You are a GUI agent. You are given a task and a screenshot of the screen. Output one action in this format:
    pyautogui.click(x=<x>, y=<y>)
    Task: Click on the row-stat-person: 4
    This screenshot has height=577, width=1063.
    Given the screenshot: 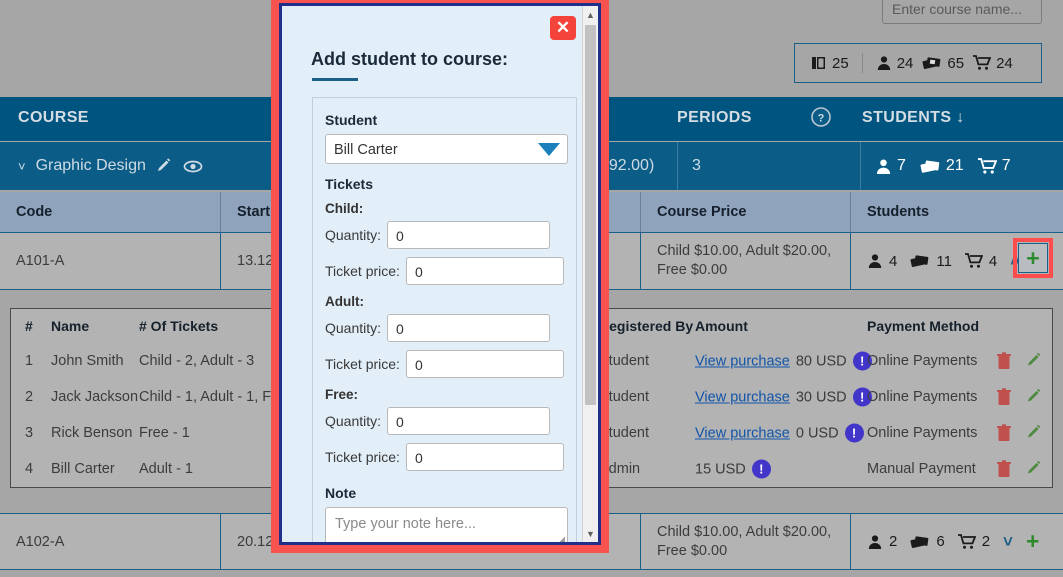 What is the action you would take?
    pyautogui.click(x=882, y=261)
    